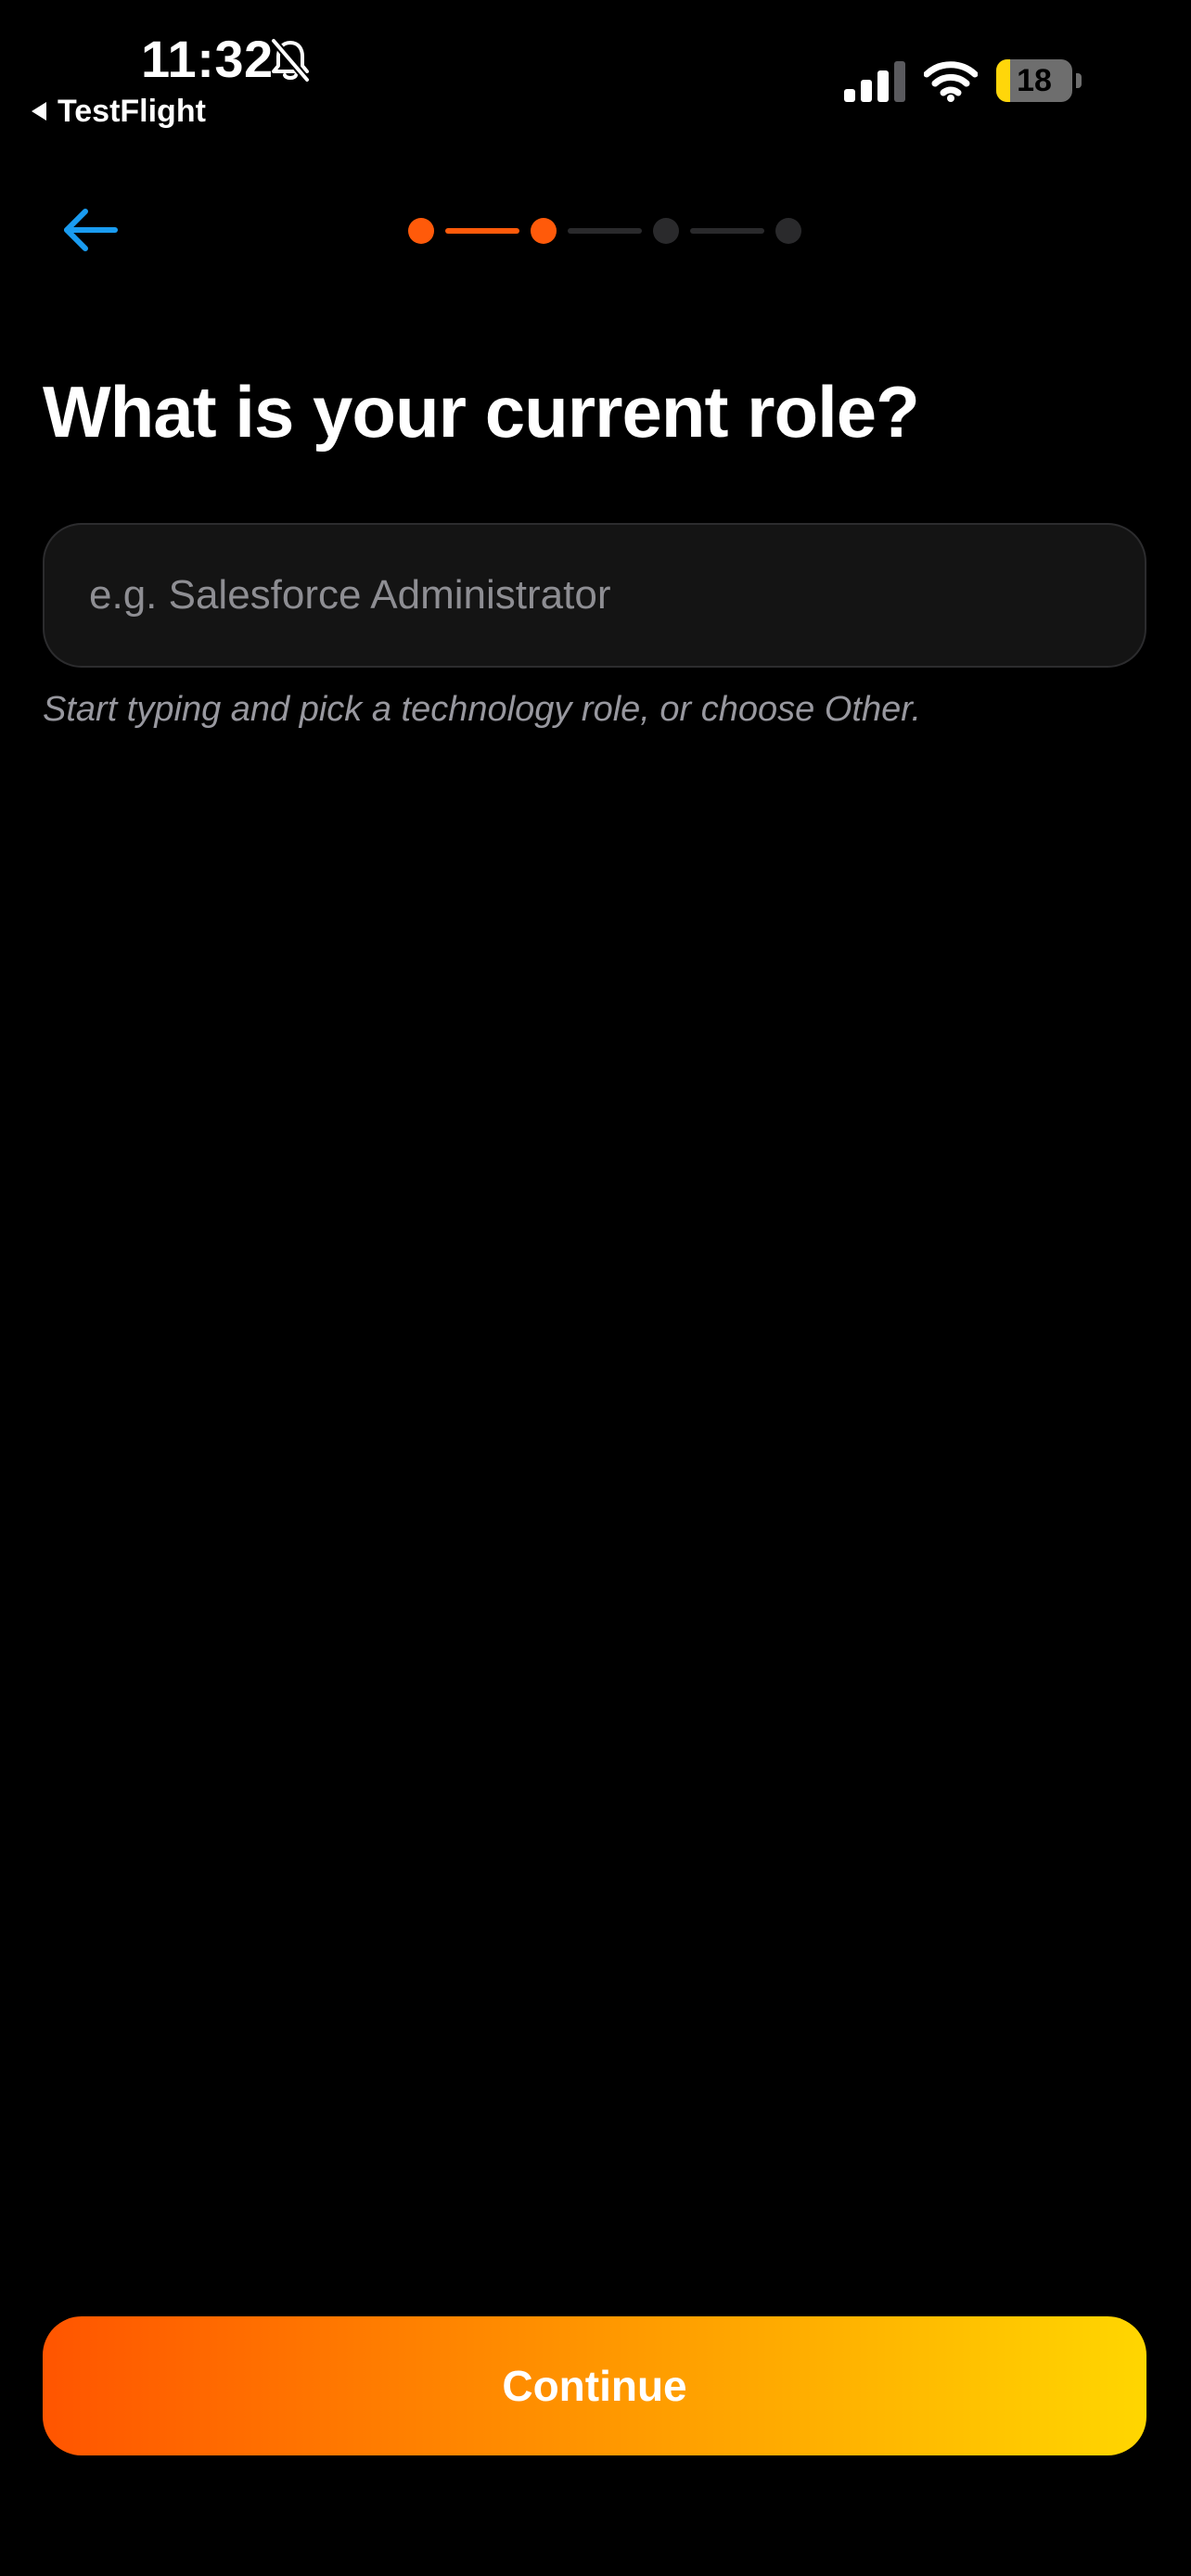 The height and width of the screenshot is (2576, 1191). I want to click on wifi-icon, so click(951, 81).